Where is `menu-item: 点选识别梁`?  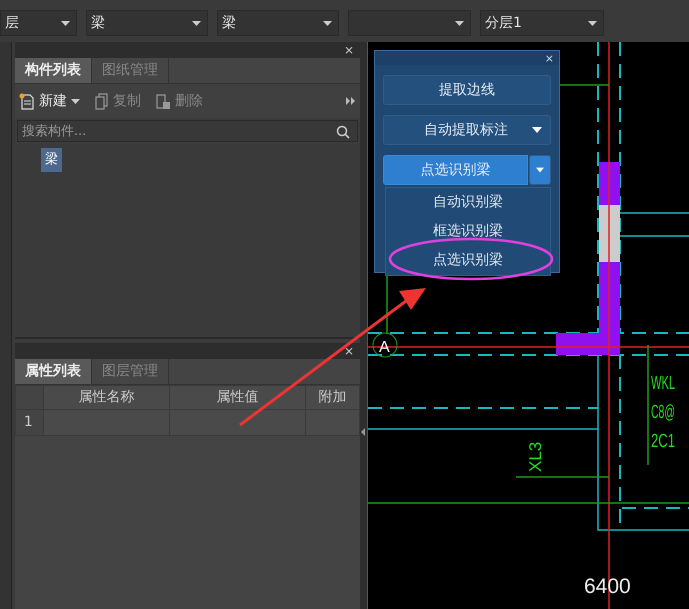
menu-item: 点选识别梁 is located at coordinates (468, 260).